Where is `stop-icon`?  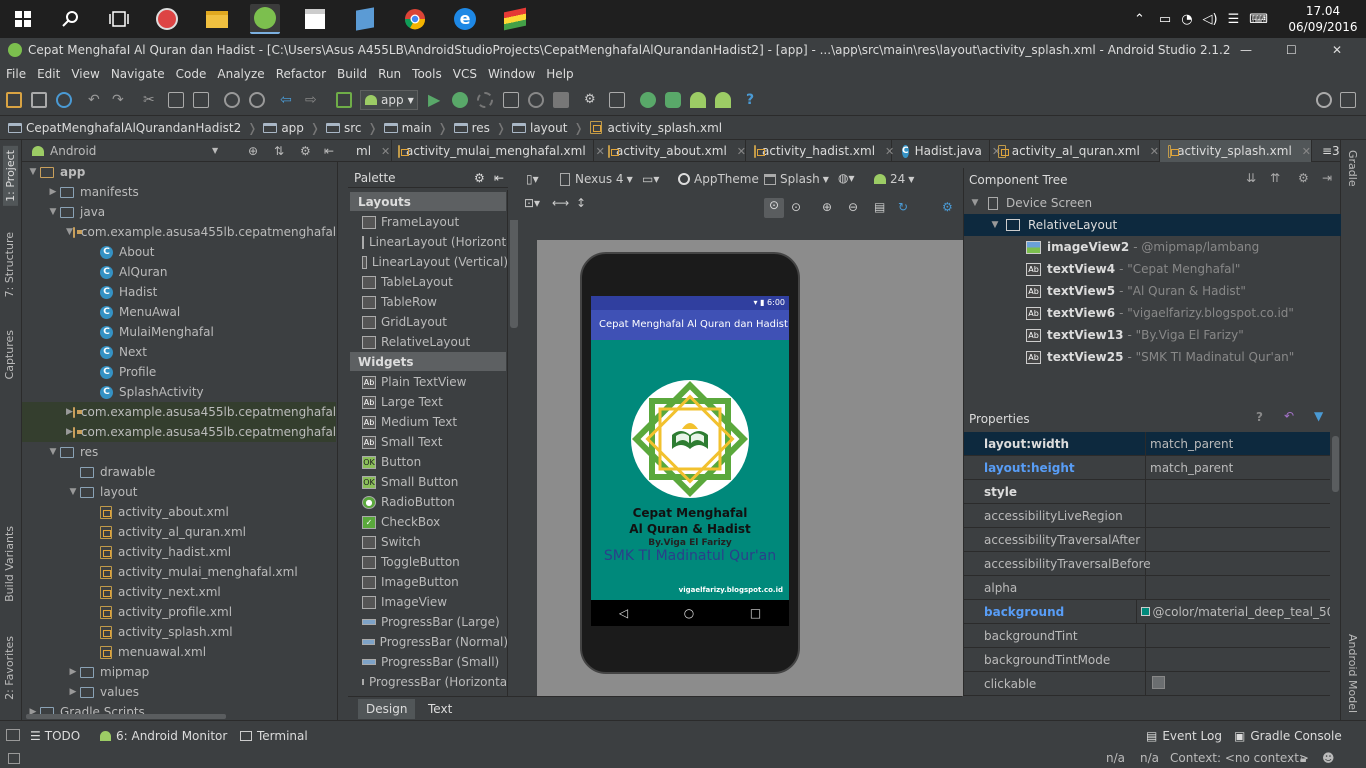
stop-icon is located at coordinates (561, 100).